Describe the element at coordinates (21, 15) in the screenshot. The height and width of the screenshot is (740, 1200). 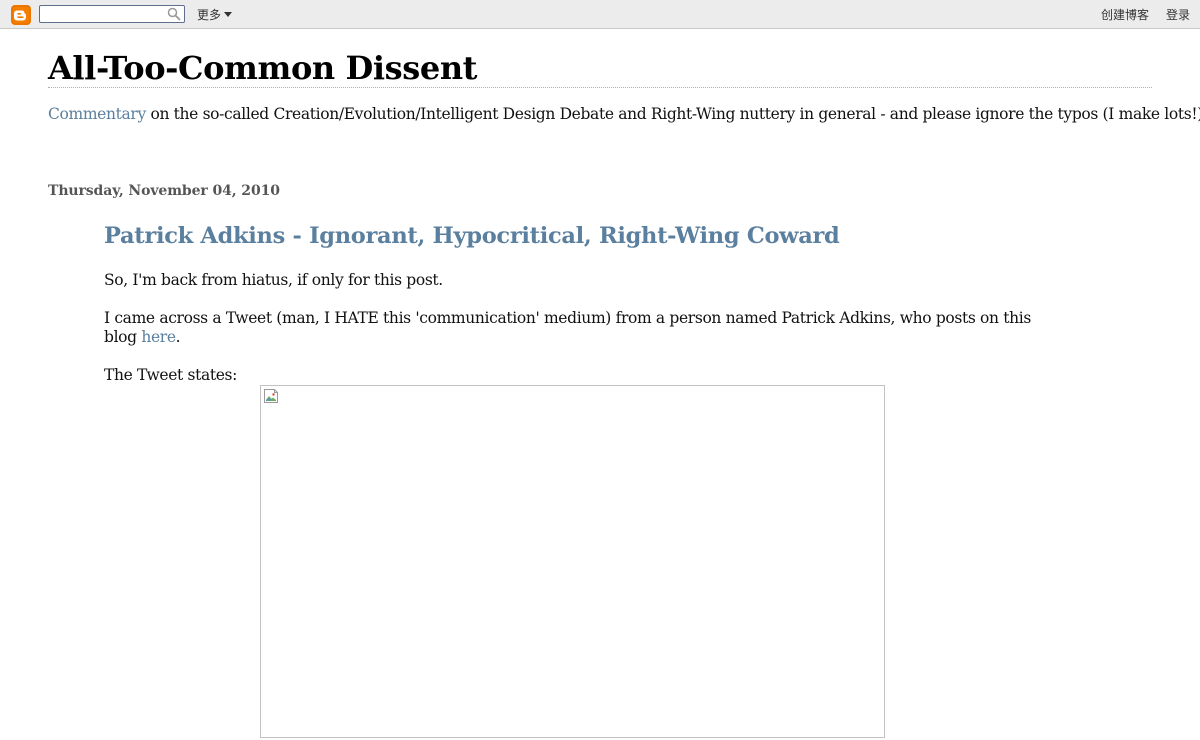
I see `blogger-logo-icon` at that location.